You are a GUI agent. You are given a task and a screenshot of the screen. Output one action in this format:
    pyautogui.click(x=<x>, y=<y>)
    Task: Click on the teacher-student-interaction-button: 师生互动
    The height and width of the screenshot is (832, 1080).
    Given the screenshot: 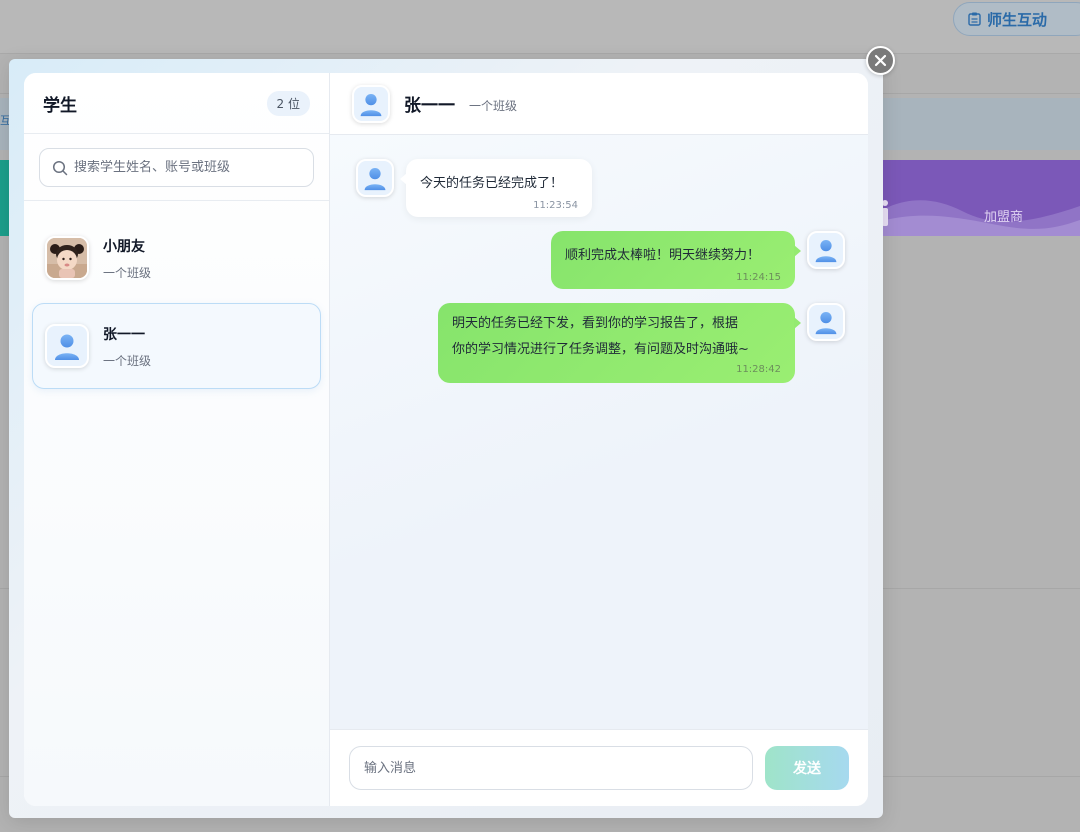 What is the action you would take?
    pyautogui.click(x=1016, y=19)
    